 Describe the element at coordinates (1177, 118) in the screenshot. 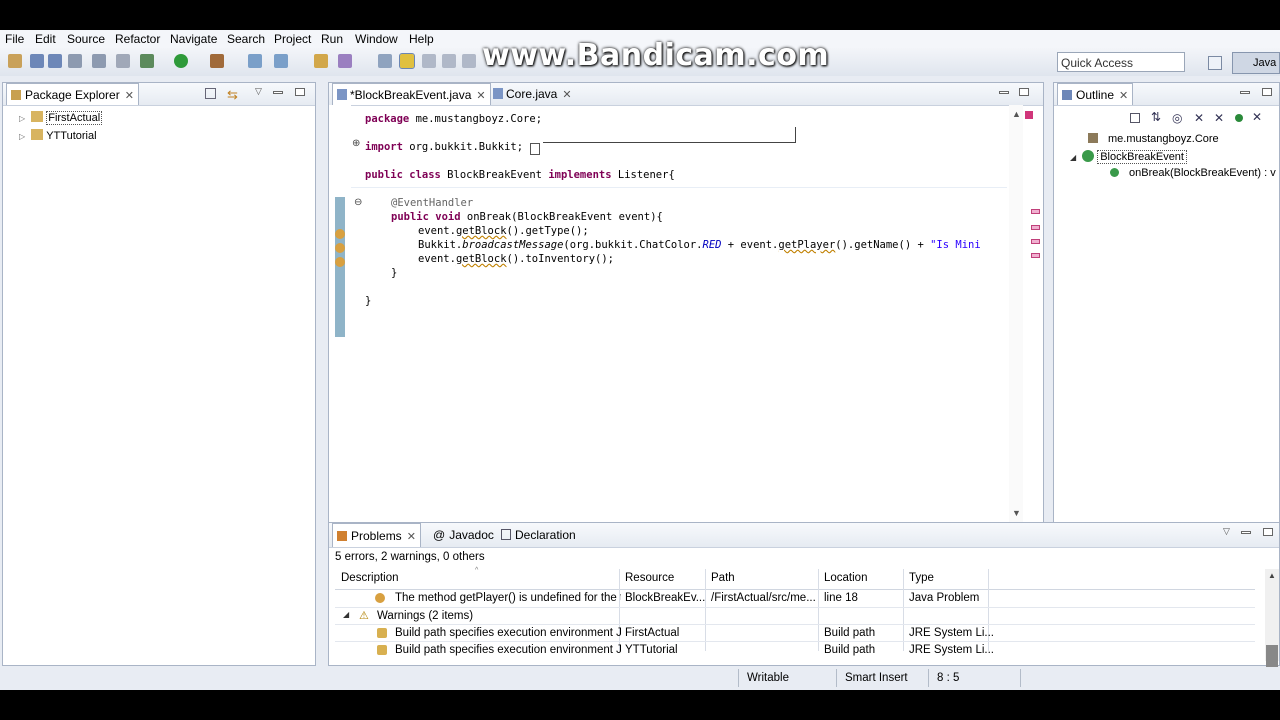

I see `hide-fields-icon: ◎` at that location.